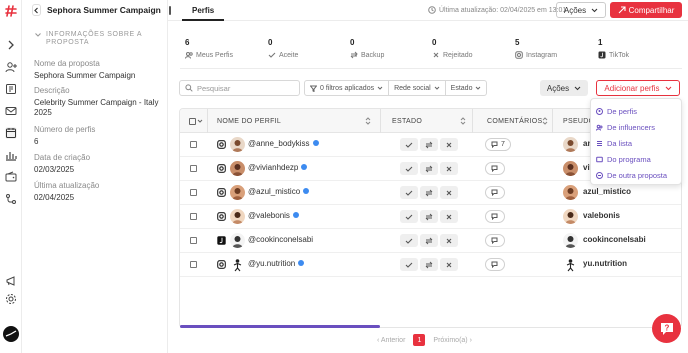 The width and height of the screenshot is (688, 353). What do you see at coordinates (607, 191) in the screenshot?
I see `pseudonym: azul_mistico` at bounding box center [607, 191].